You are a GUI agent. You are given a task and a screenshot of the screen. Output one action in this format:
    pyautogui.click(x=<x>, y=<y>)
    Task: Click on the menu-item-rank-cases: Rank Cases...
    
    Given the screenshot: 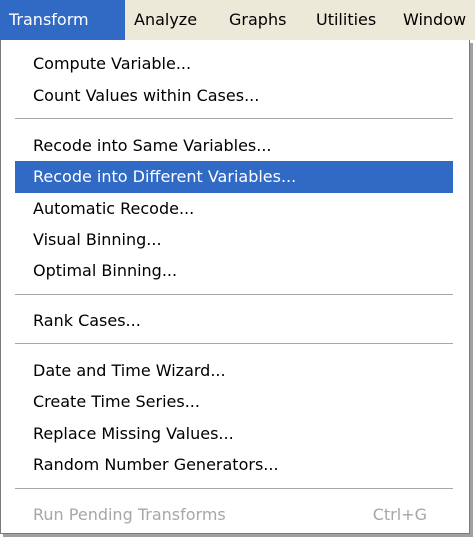 What is the action you would take?
    pyautogui.click(x=234, y=321)
    